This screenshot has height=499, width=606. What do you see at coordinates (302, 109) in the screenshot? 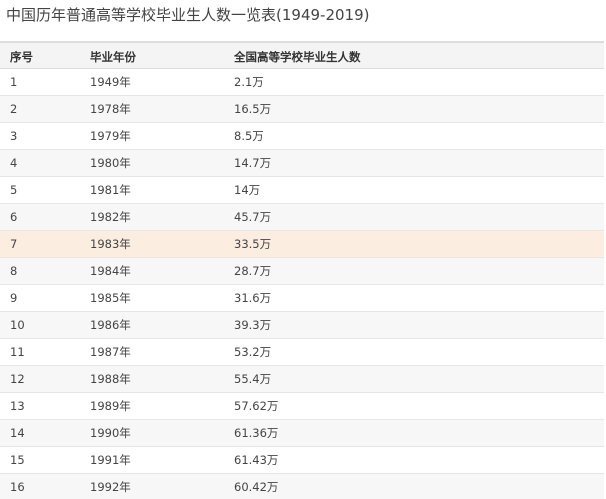
I see `table-row: 2 1978年 16.5万` at bounding box center [302, 109].